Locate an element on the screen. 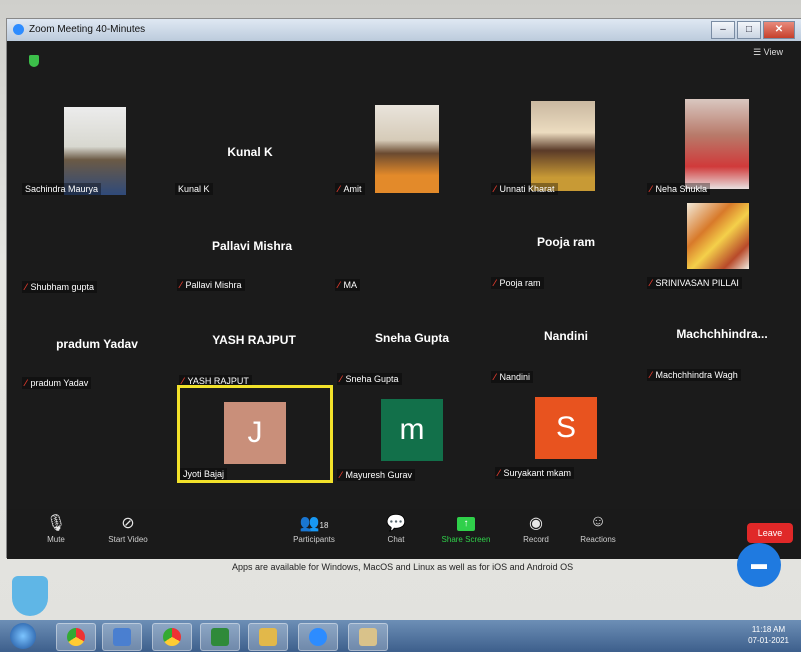 The image size is (801, 652). active-speaker-tile: J Jyoti Bajaj is located at coordinates (255, 434).